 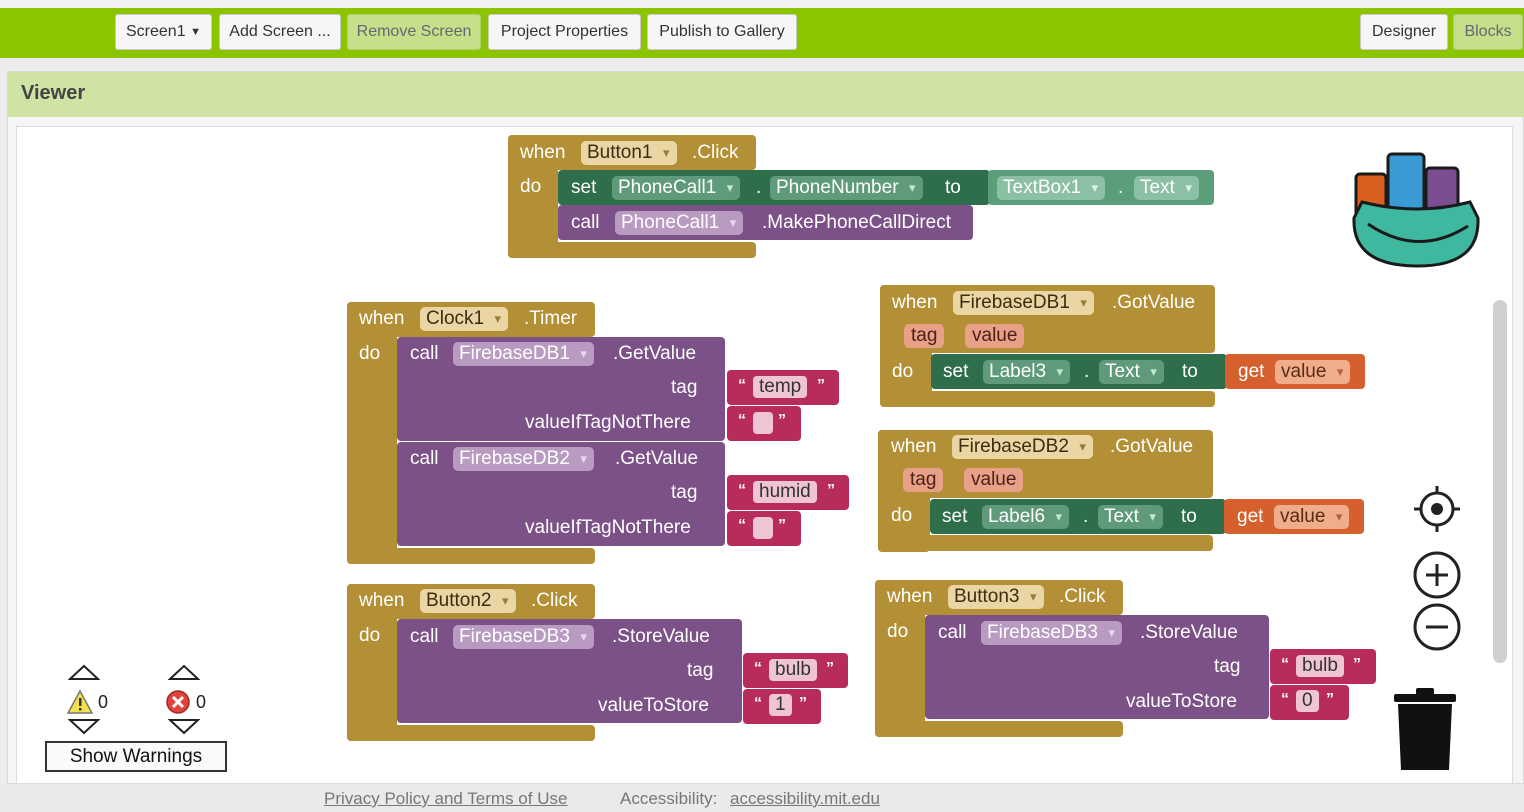 I want to click on text-value: humid, so click(x=785, y=492).